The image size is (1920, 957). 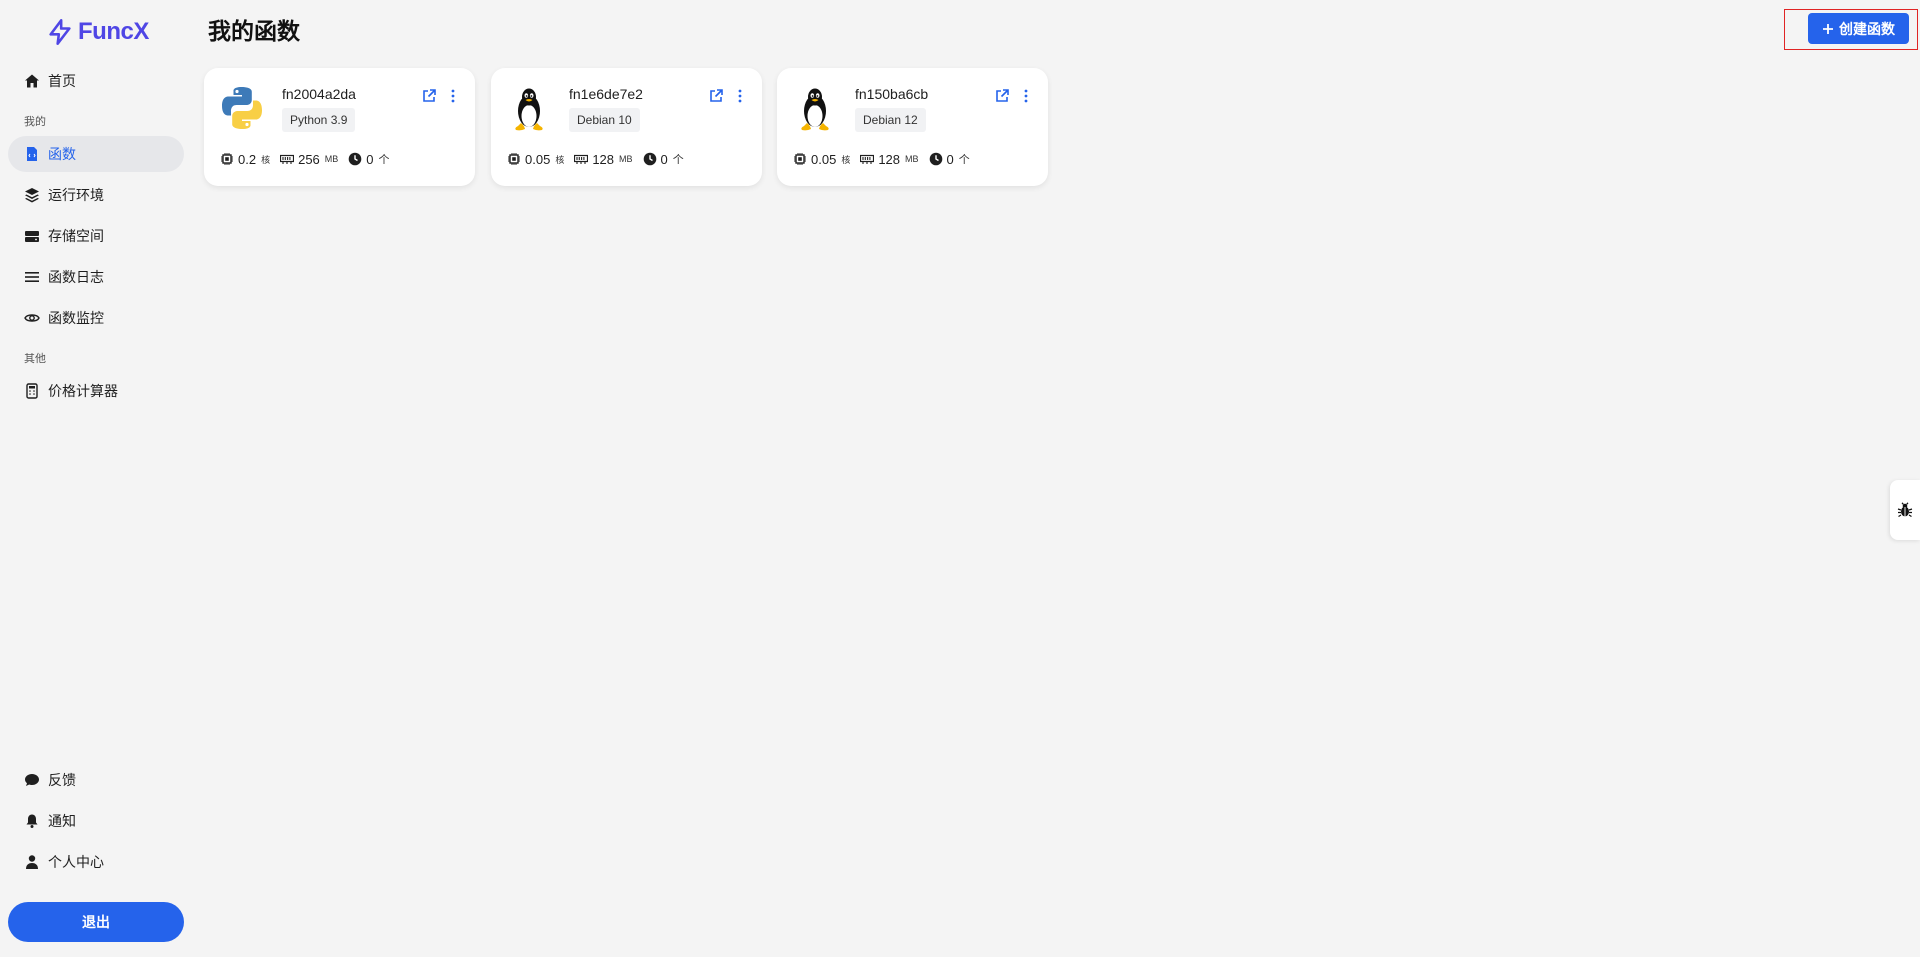 I want to click on function-card: fn2004a2da Python 3.9 0.2 核 256 MB 0个, so click(x=339, y=127).